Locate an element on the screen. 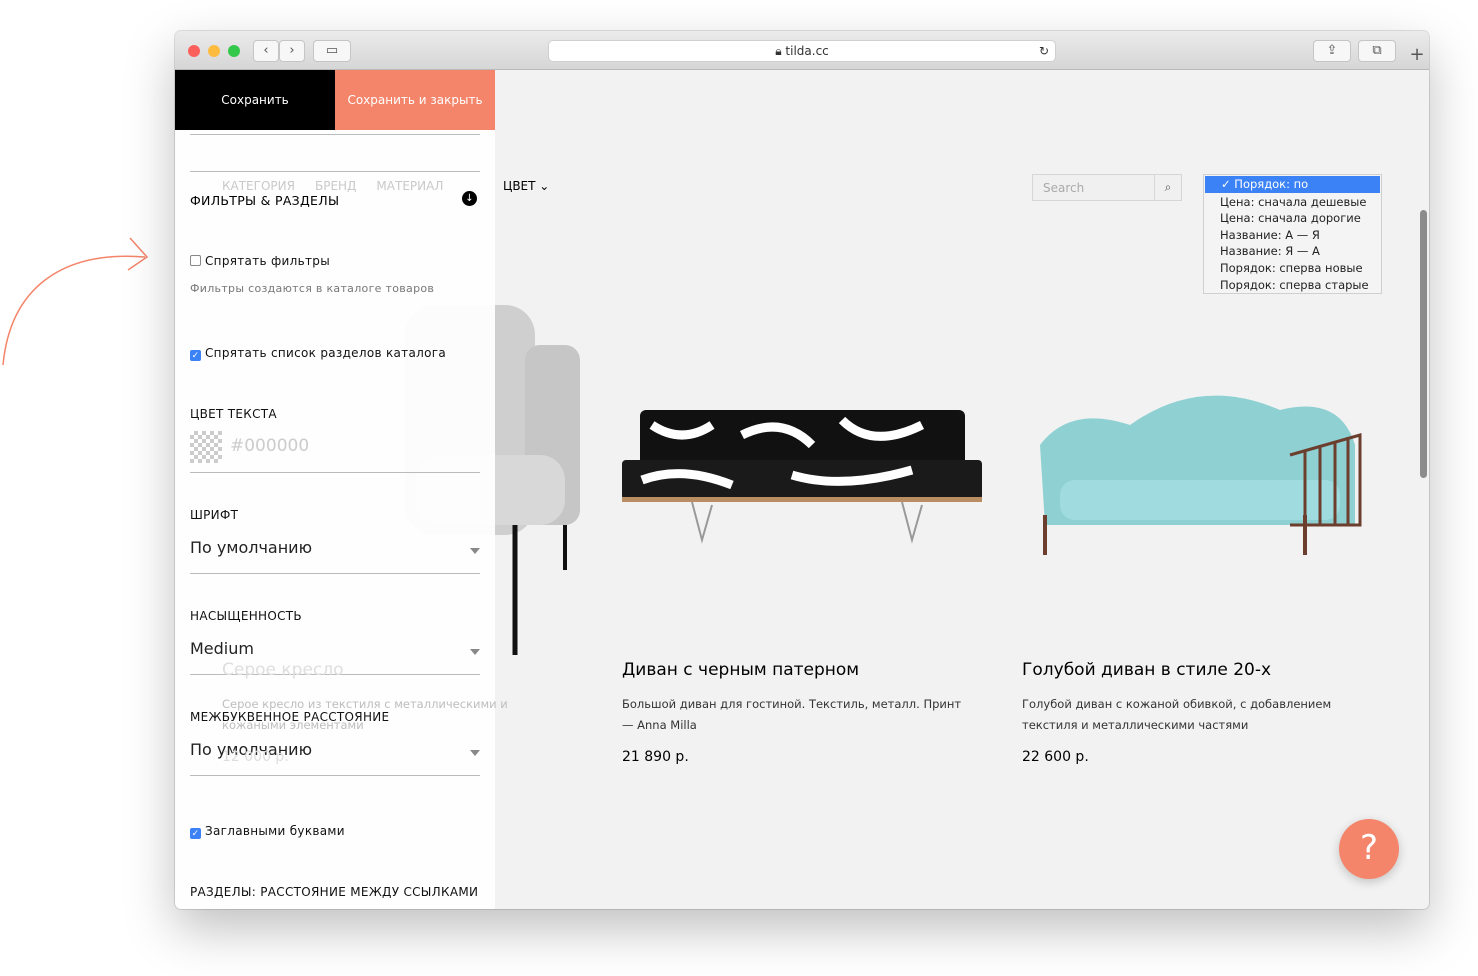 This screenshot has height=976, width=1478. filters-hint: Фильтры создаются в каталоге товаров is located at coordinates (312, 288).